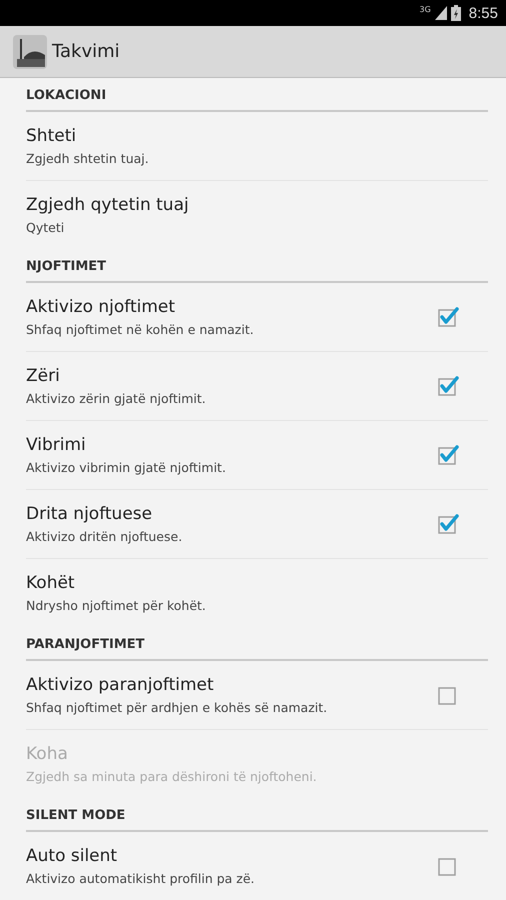  Describe the element at coordinates (51, 583) in the screenshot. I see `setting-title: Kohët` at that location.